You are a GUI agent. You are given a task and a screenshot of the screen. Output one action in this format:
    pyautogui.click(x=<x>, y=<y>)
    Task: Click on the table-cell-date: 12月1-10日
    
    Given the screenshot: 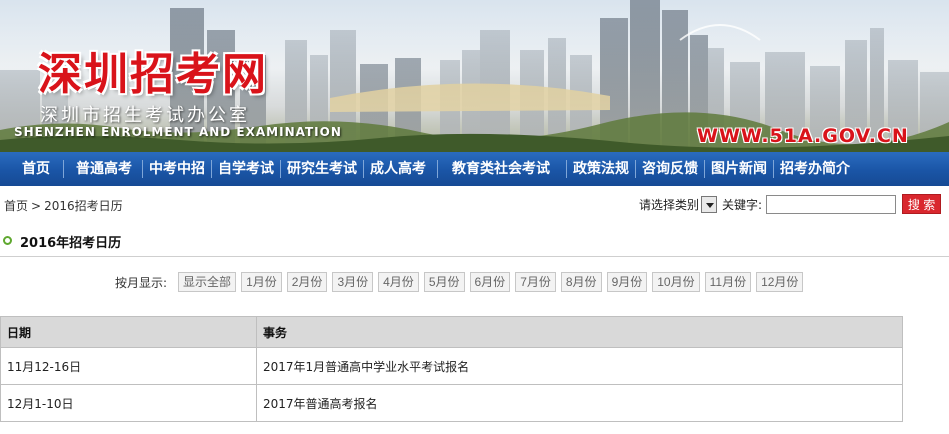 What is the action you would take?
    pyautogui.click(x=128, y=403)
    